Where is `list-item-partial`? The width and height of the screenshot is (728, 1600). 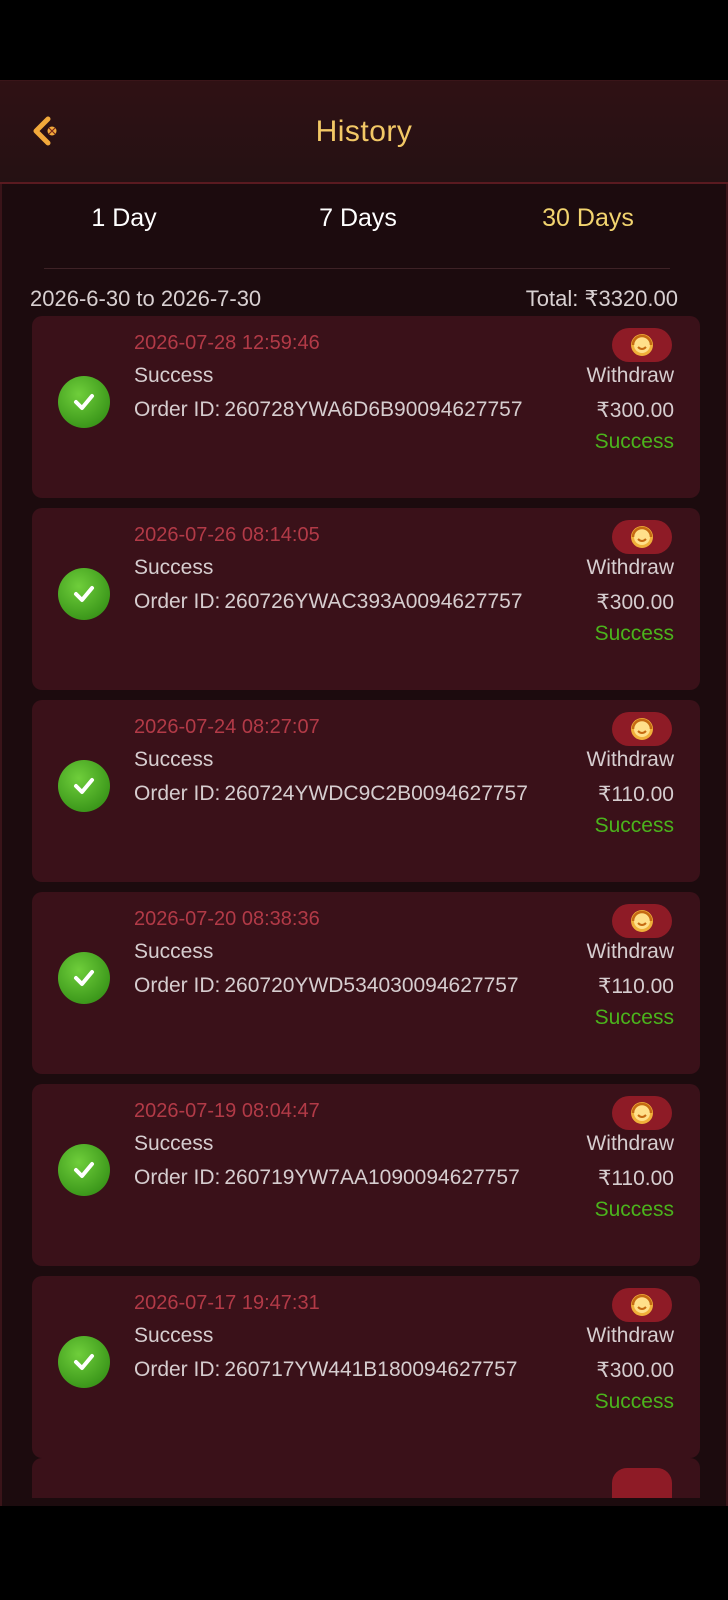 list-item-partial is located at coordinates (366, 1478).